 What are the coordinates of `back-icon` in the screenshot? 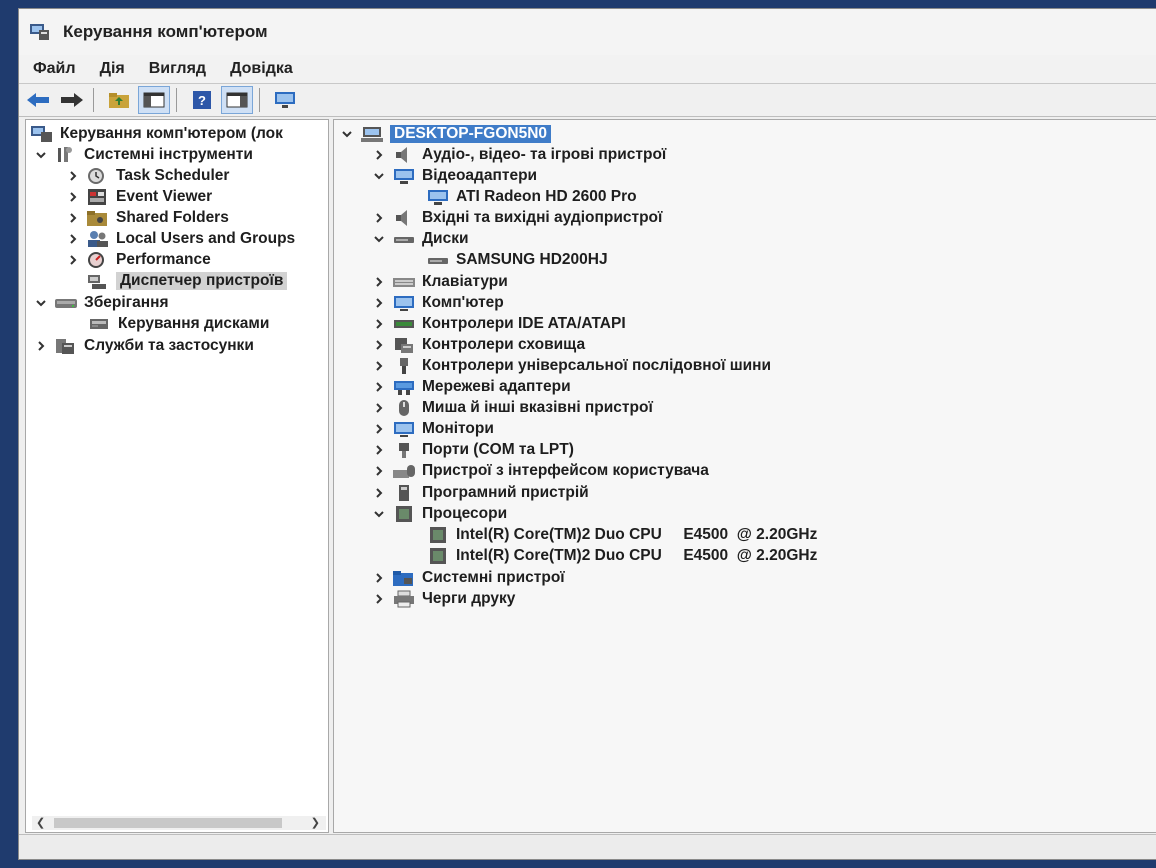 It's located at (38, 100).